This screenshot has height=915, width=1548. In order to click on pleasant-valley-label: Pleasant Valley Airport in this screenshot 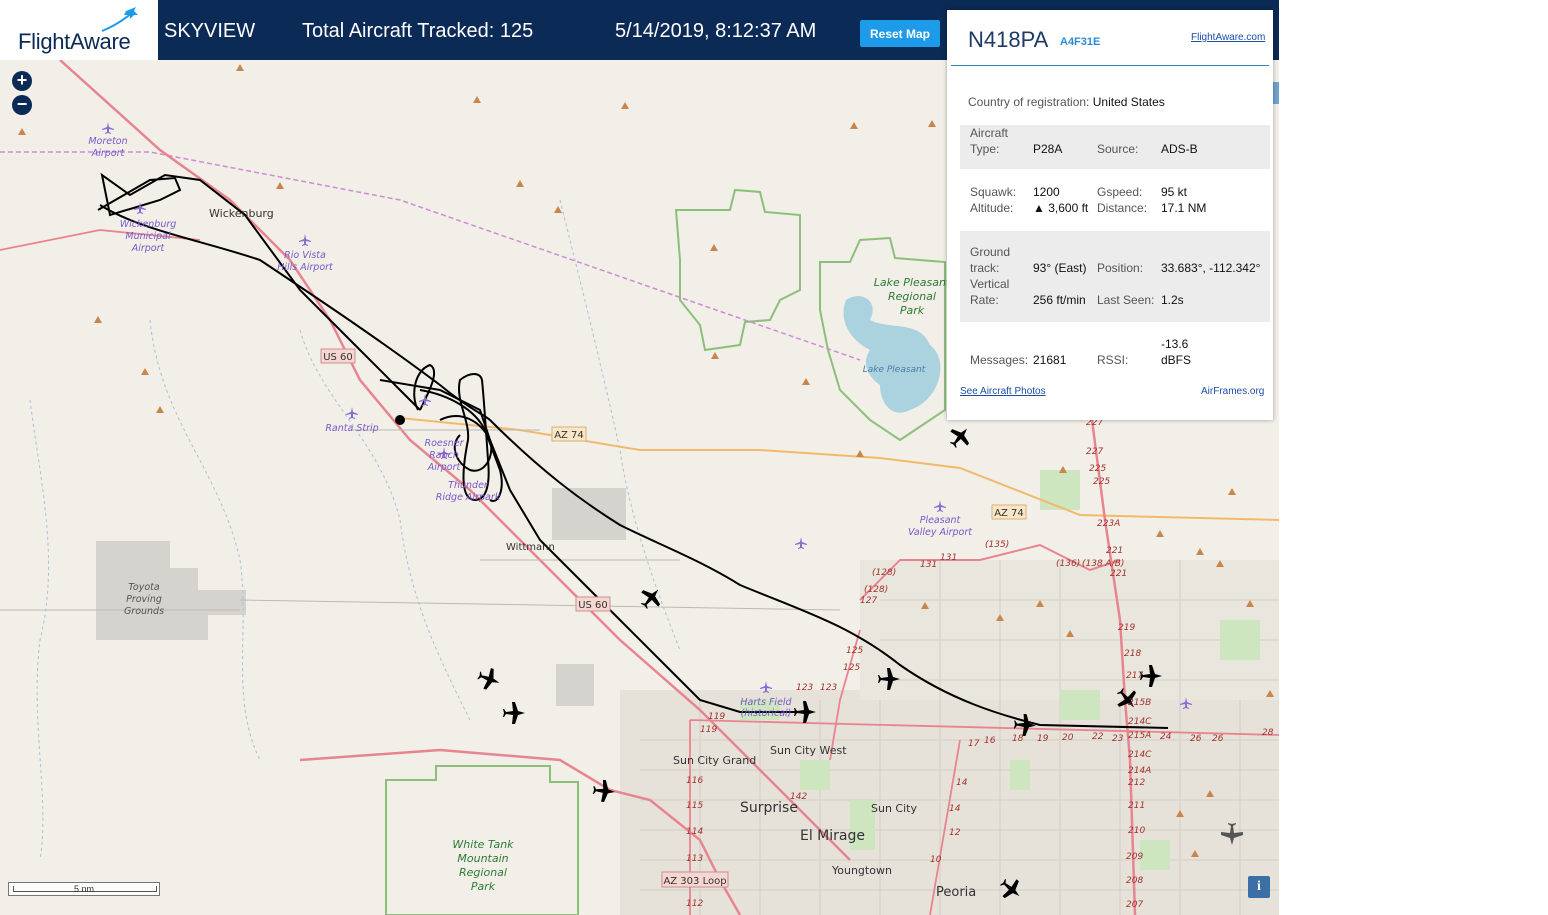, I will do `click(940, 526)`.